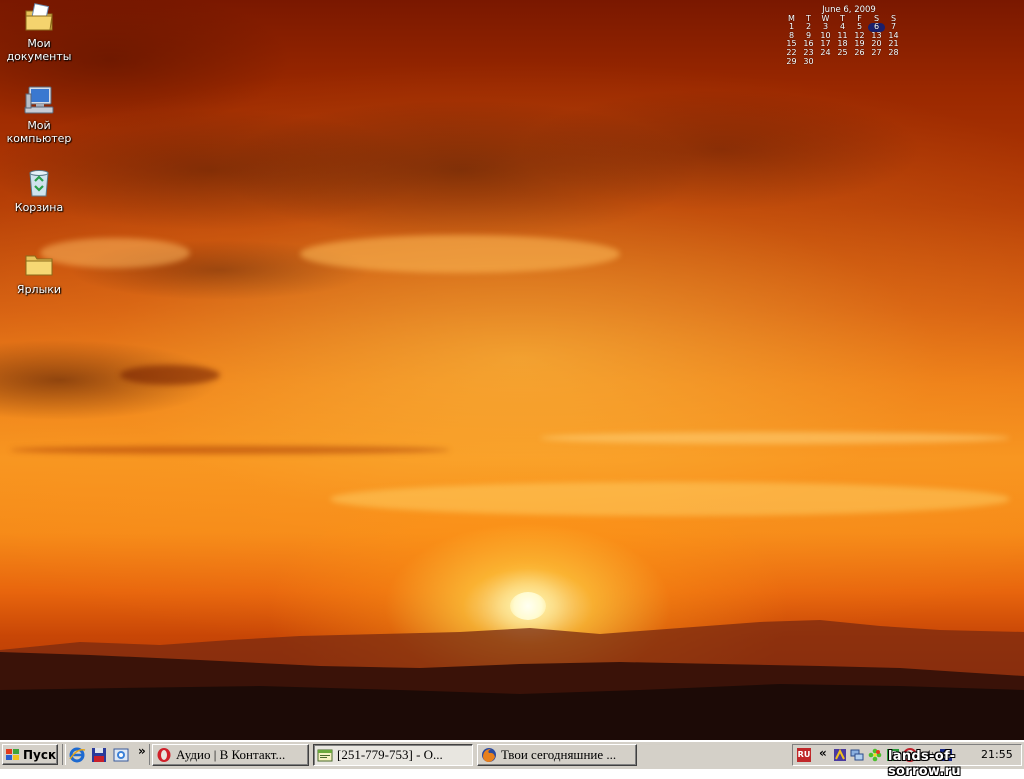 The image size is (1024, 779). Describe the element at coordinates (64, 754) in the screenshot. I see `toolbar-separator` at that location.